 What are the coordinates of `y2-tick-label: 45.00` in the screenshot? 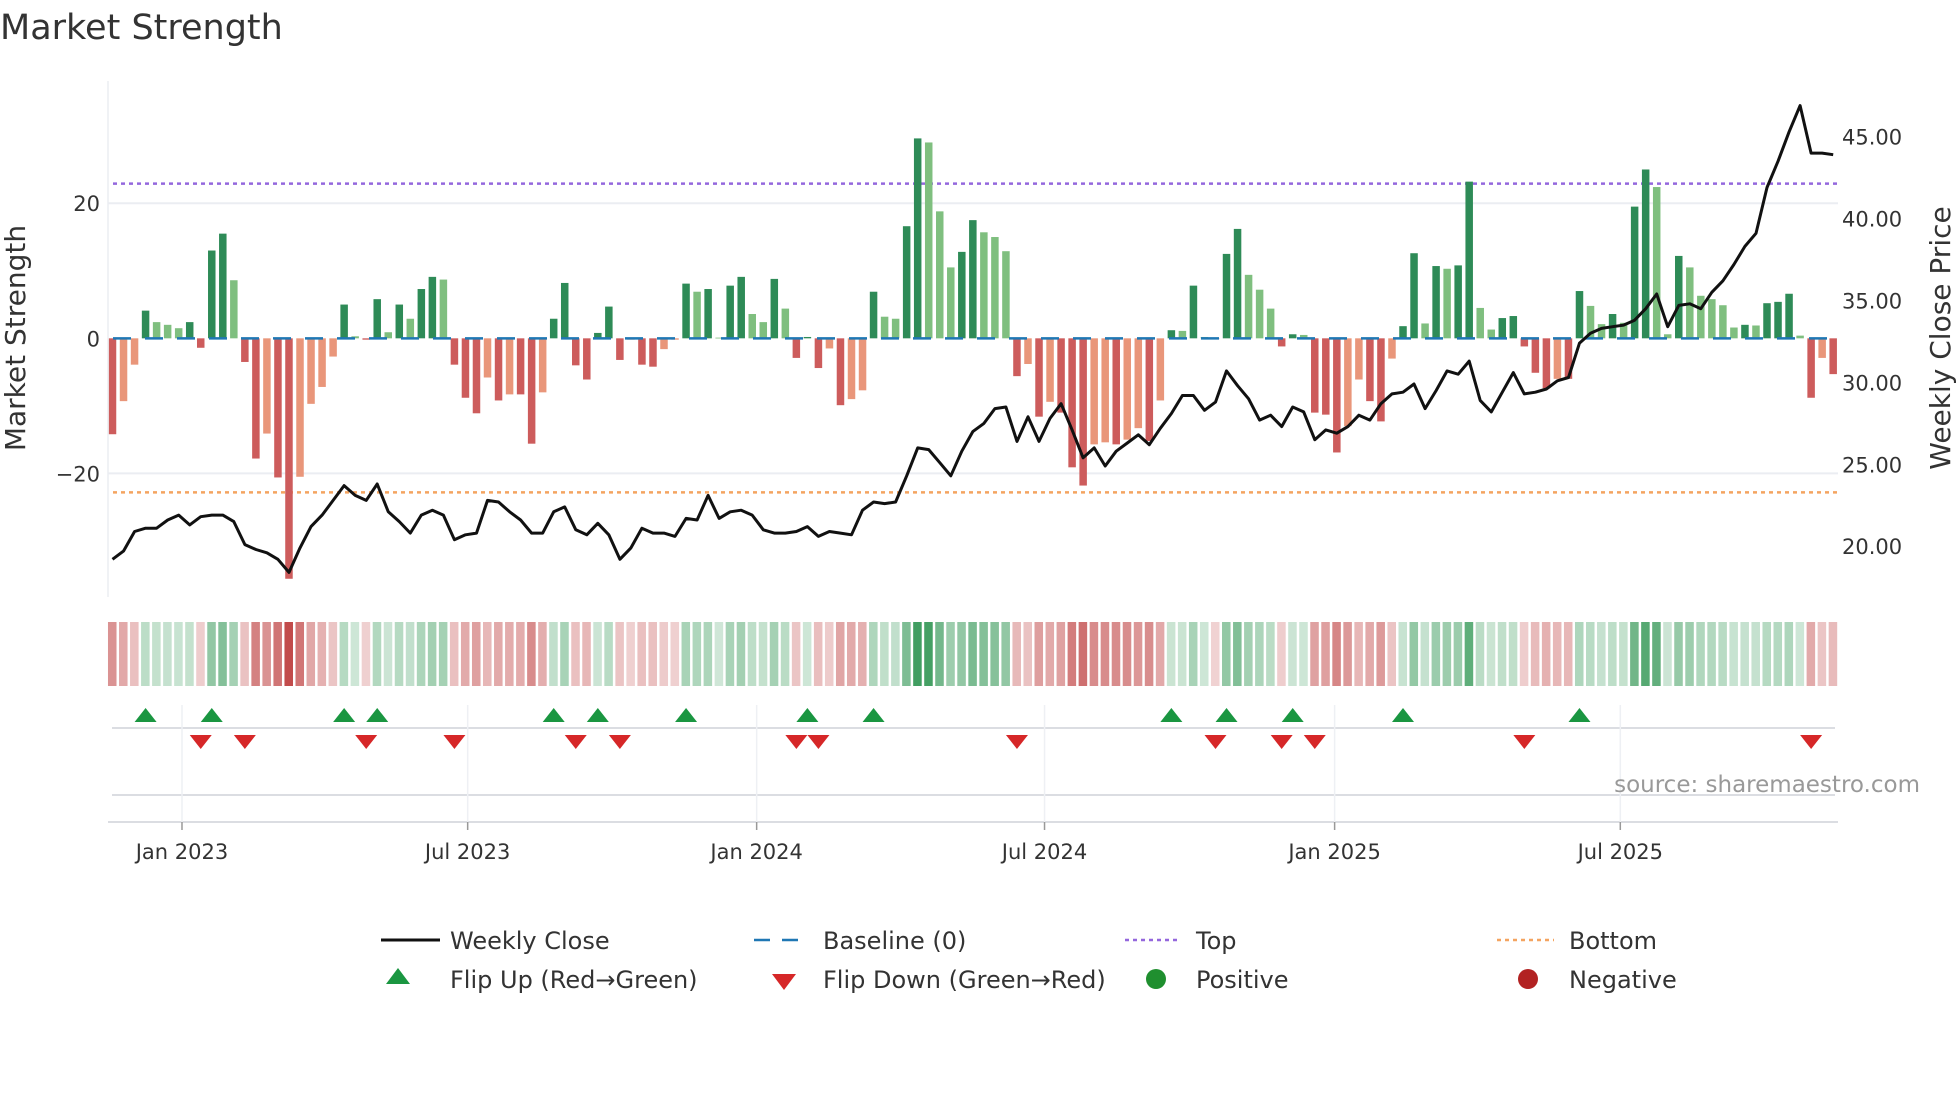 It's located at (1872, 138).